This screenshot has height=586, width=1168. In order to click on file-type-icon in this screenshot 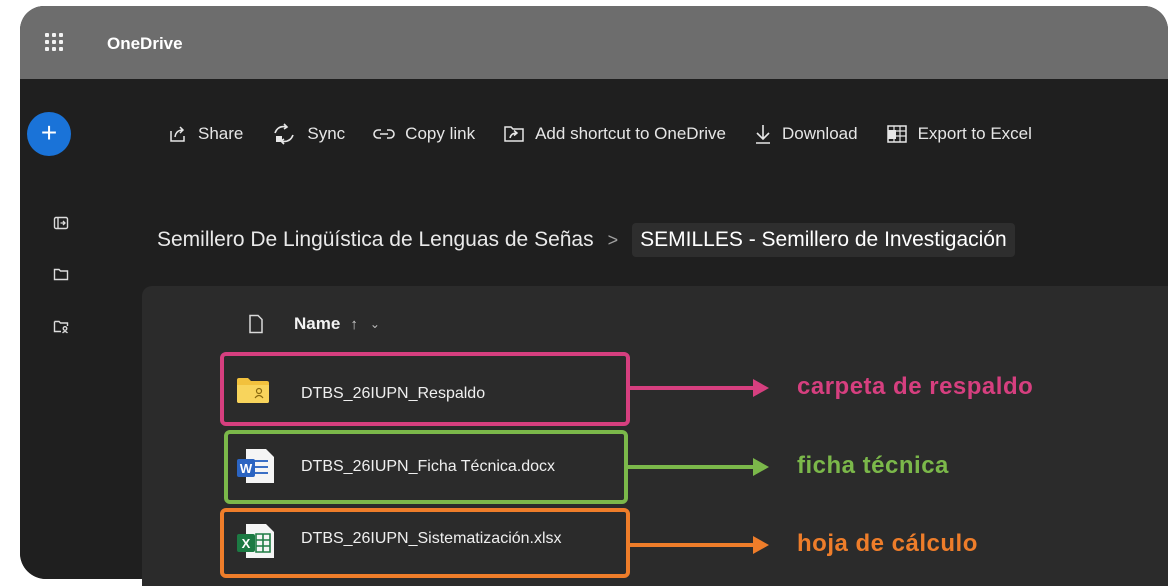, I will do `click(256, 324)`.